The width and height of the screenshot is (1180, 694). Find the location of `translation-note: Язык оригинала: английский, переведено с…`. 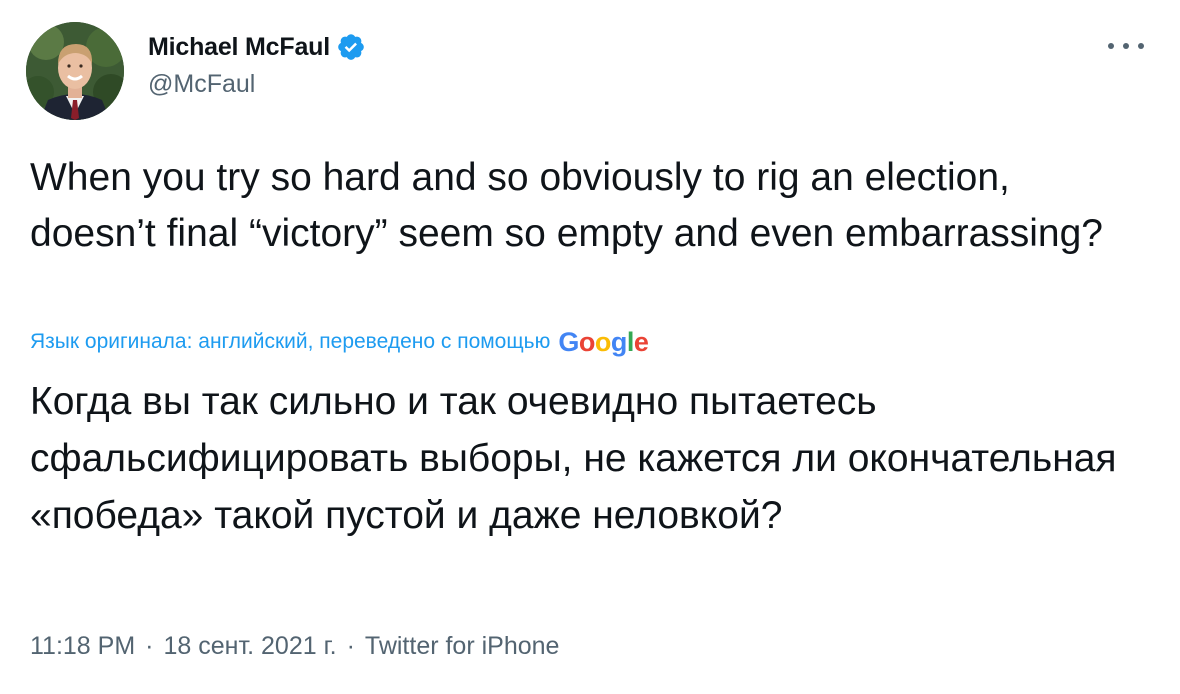

translation-note: Язык оригинала: английский, переведено с… is located at coordinates (290, 342).